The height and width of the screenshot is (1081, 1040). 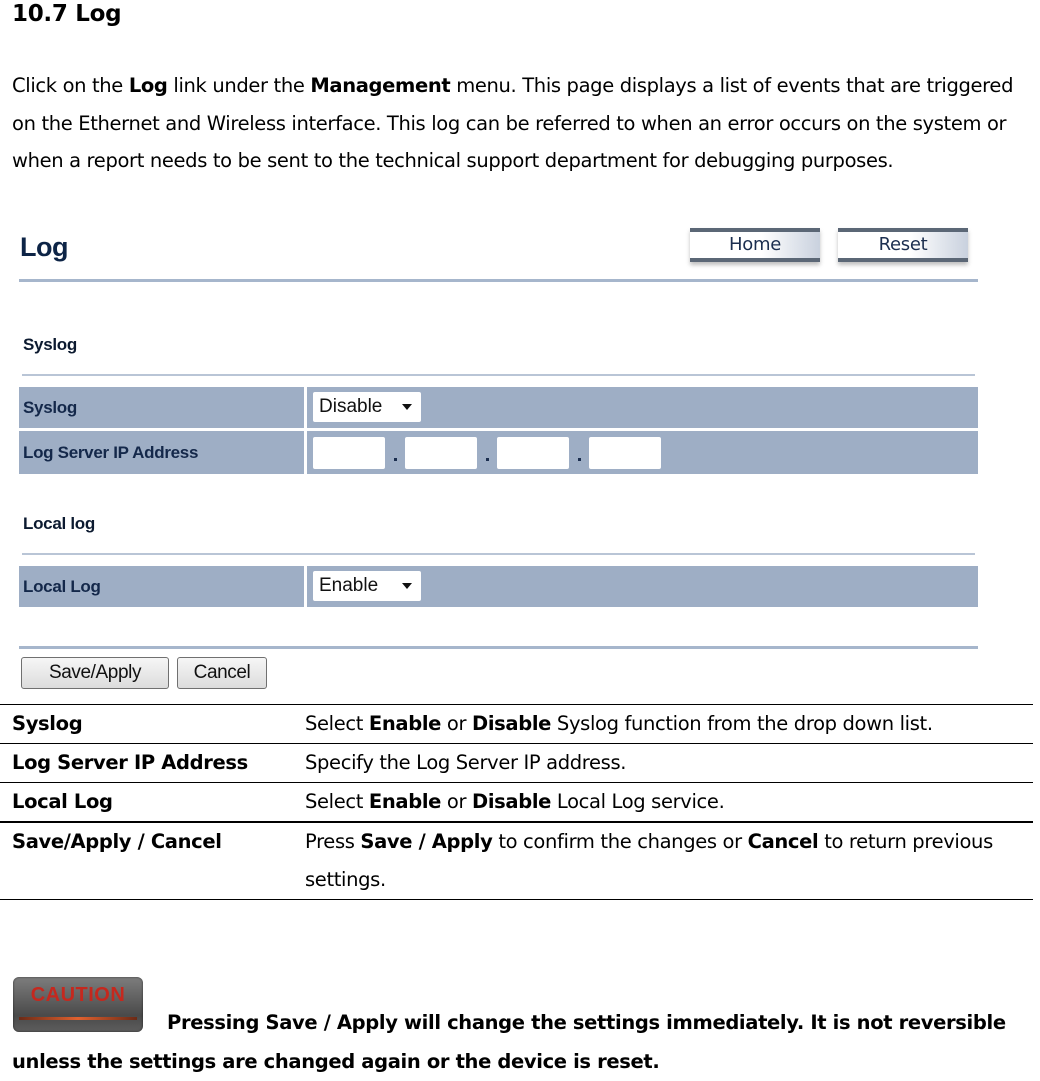 What do you see at coordinates (625, 453) in the screenshot?
I see `ip-octet-4-input` at bounding box center [625, 453].